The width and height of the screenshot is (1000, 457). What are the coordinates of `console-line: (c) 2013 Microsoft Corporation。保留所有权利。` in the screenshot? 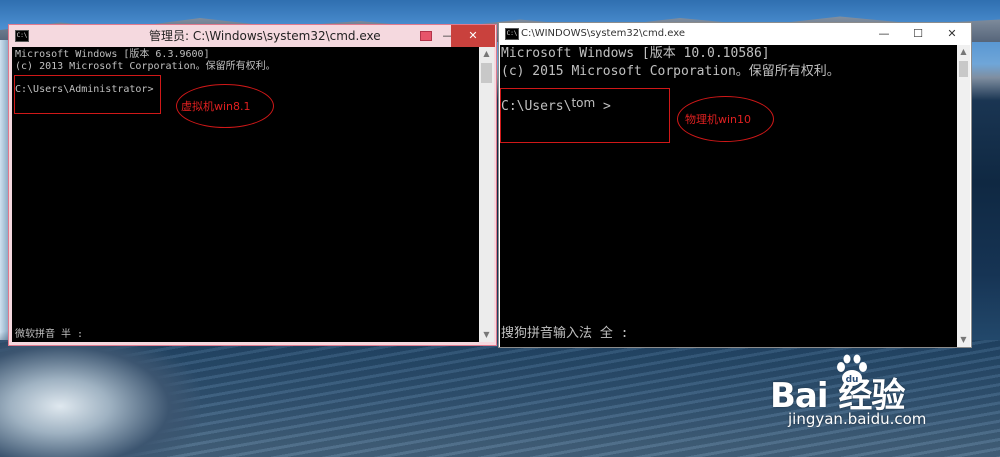 It's located at (145, 66).